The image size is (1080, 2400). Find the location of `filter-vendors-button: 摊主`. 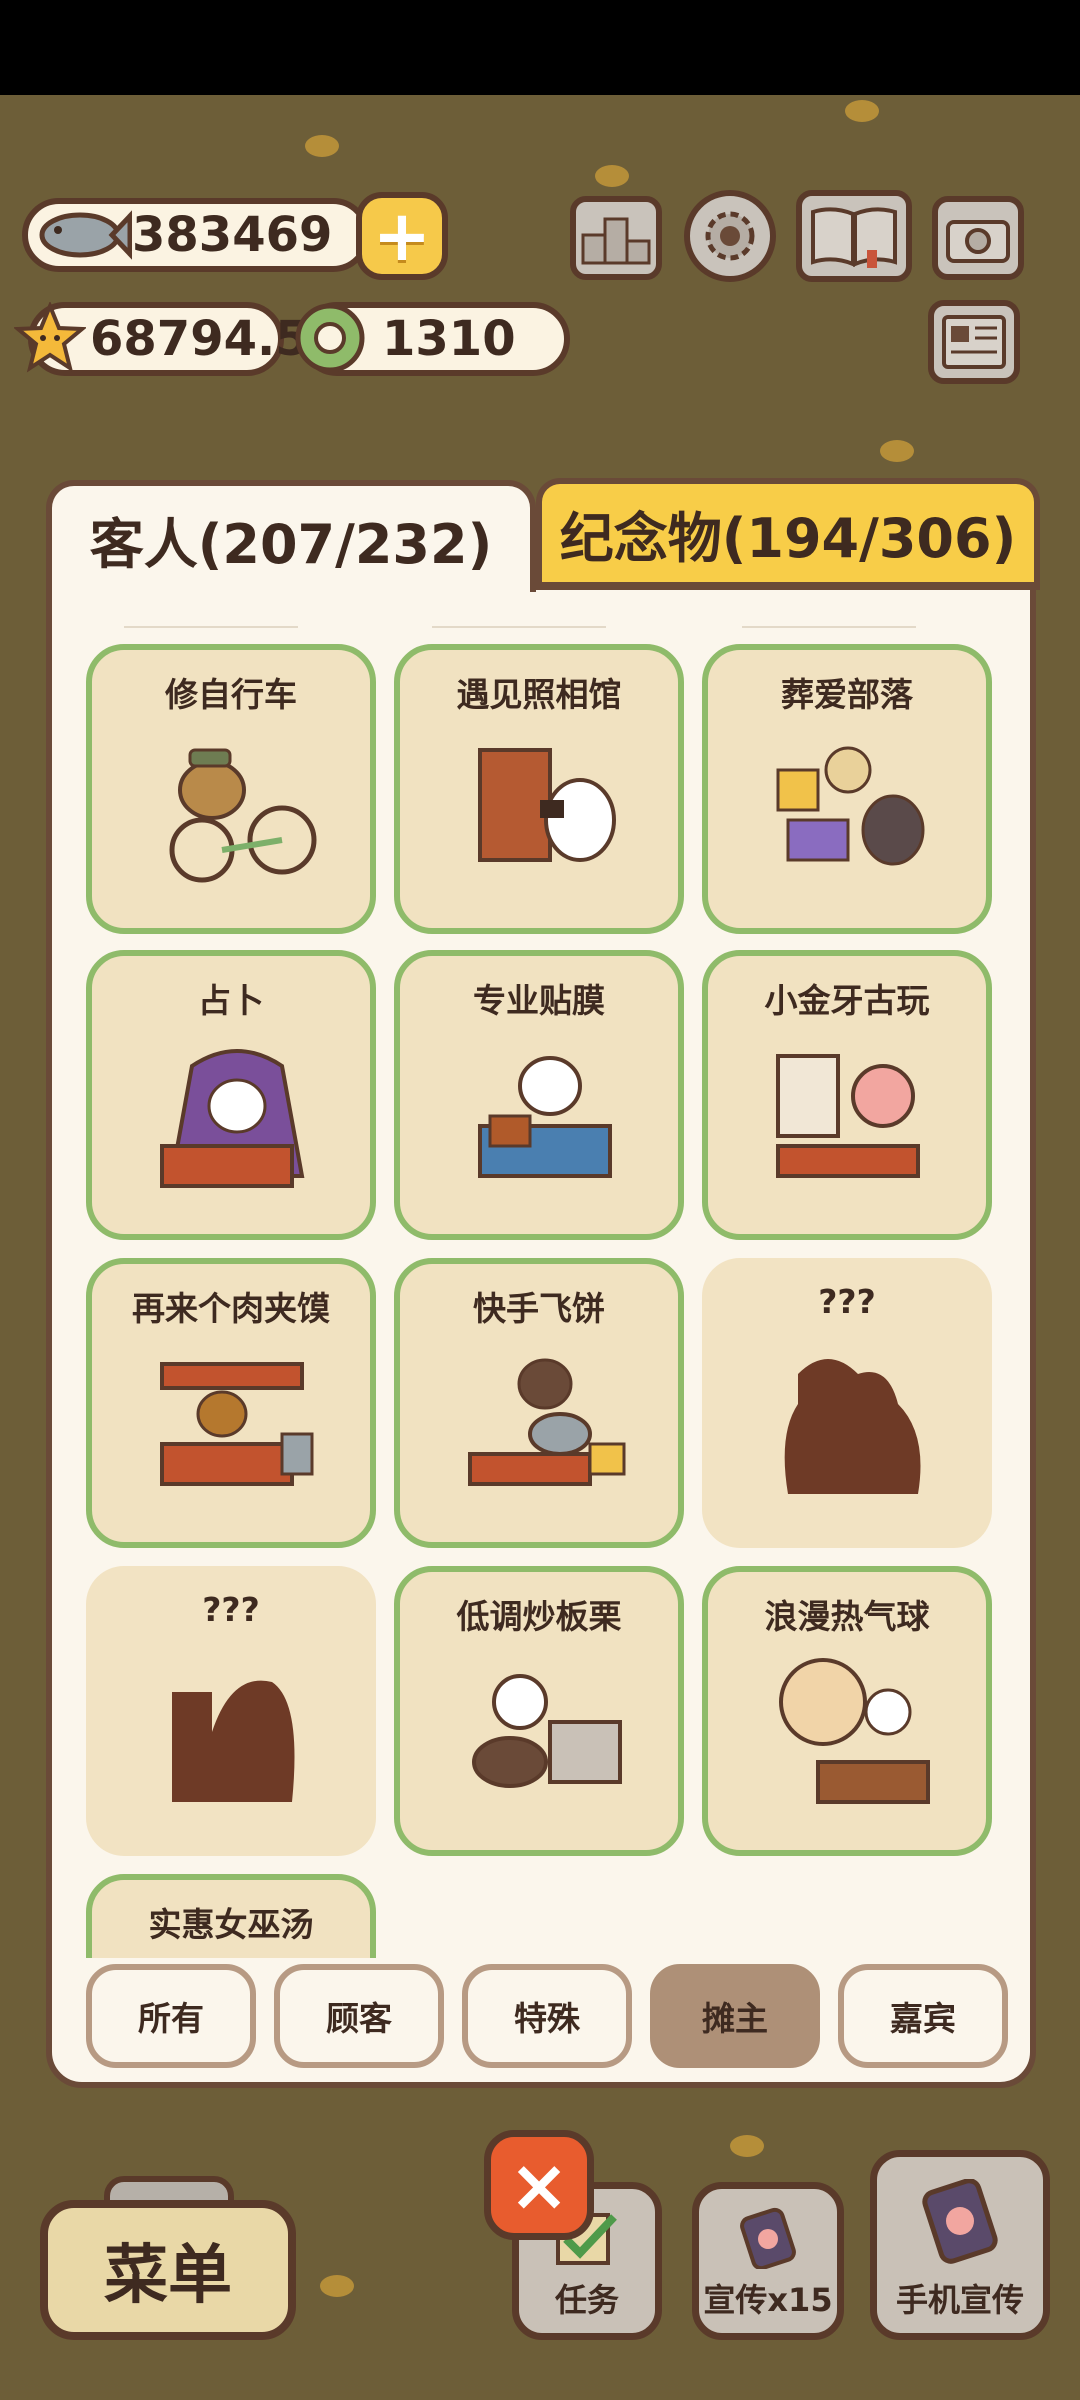

filter-vendors-button: 摊主 is located at coordinates (735, 2016).